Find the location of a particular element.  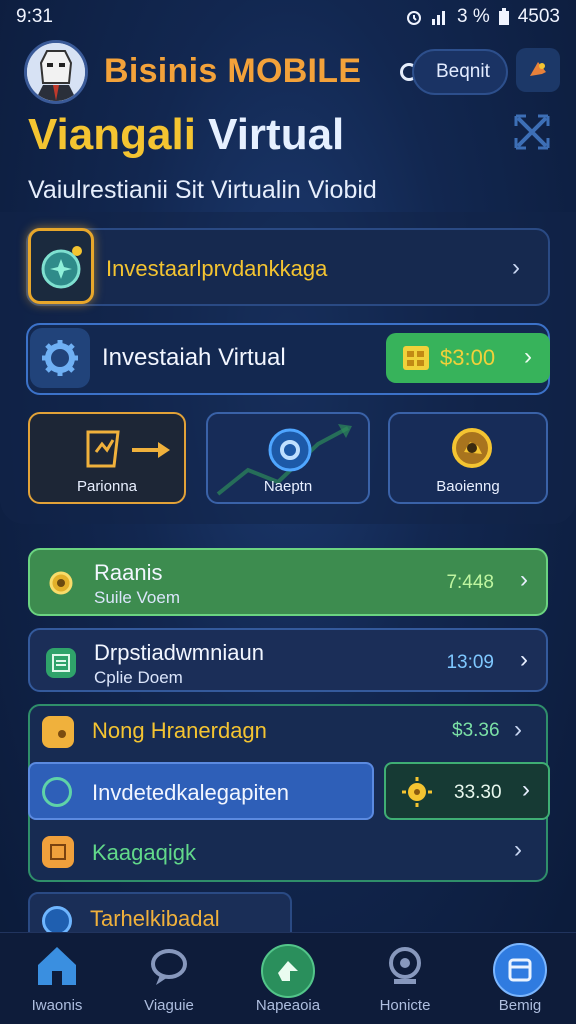

battery-percent: 3 % is located at coordinates (473, 16).